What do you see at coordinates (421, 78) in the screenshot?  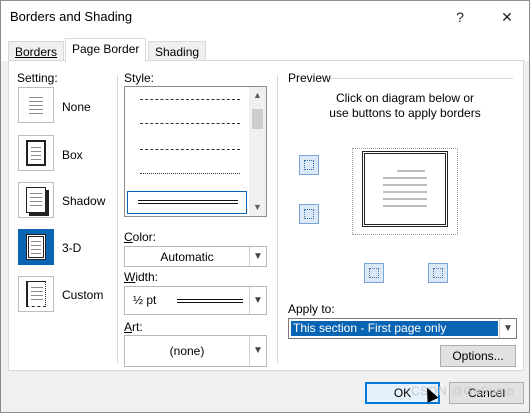 I see `preview-separator` at bounding box center [421, 78].